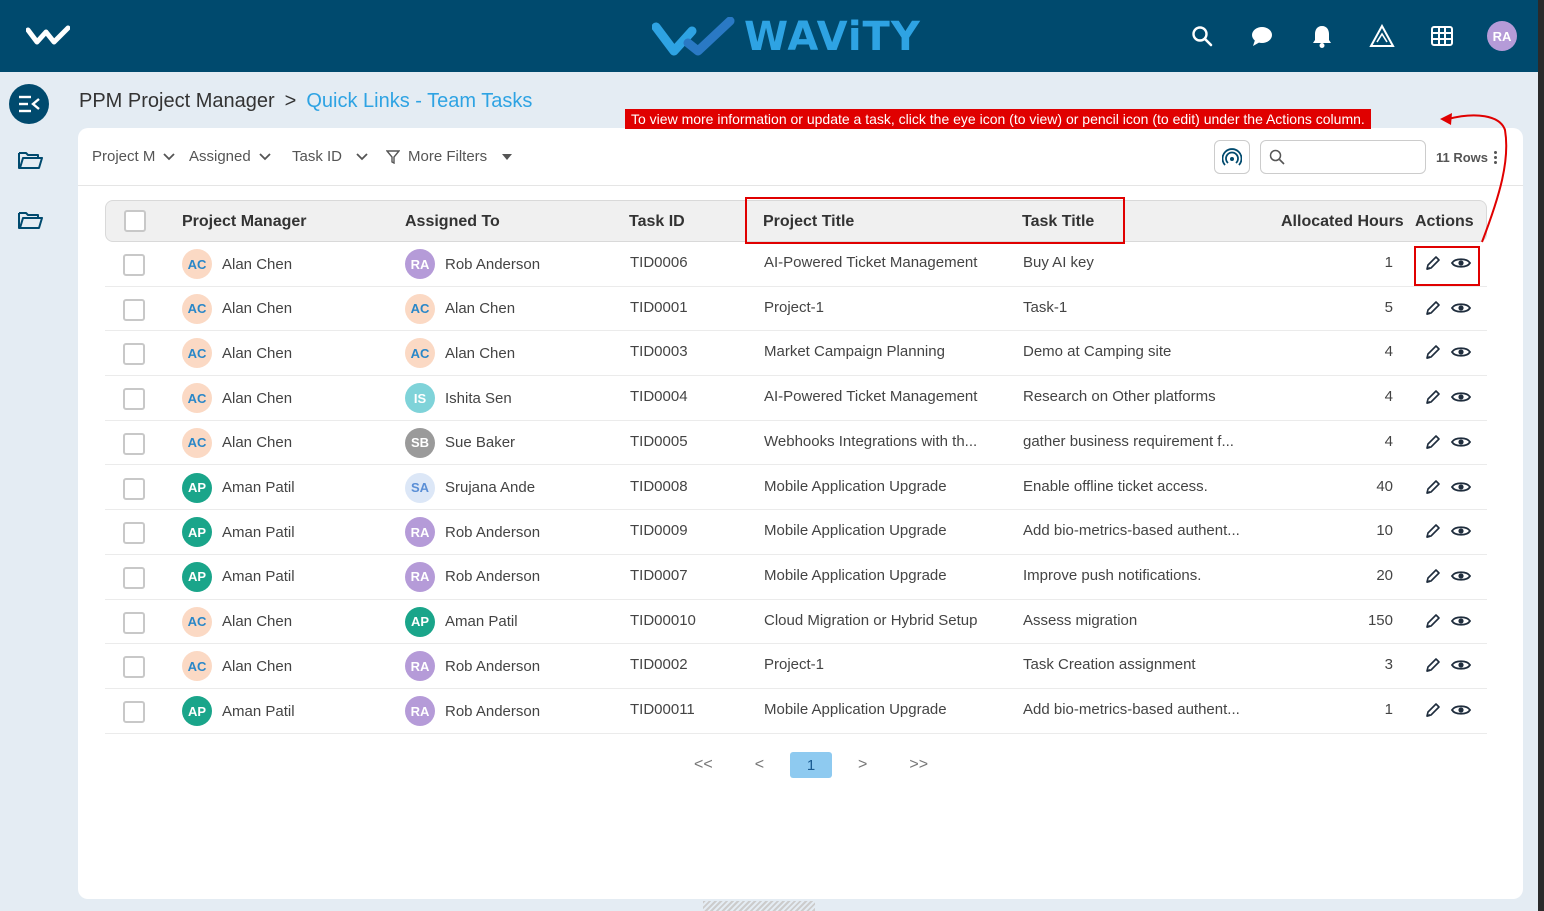 The height and width of the screenshot is (911, 1544). Describe the element at coordinates (659, 486) in the screenshot. I see `task-id-cell: TID0008` at that location.